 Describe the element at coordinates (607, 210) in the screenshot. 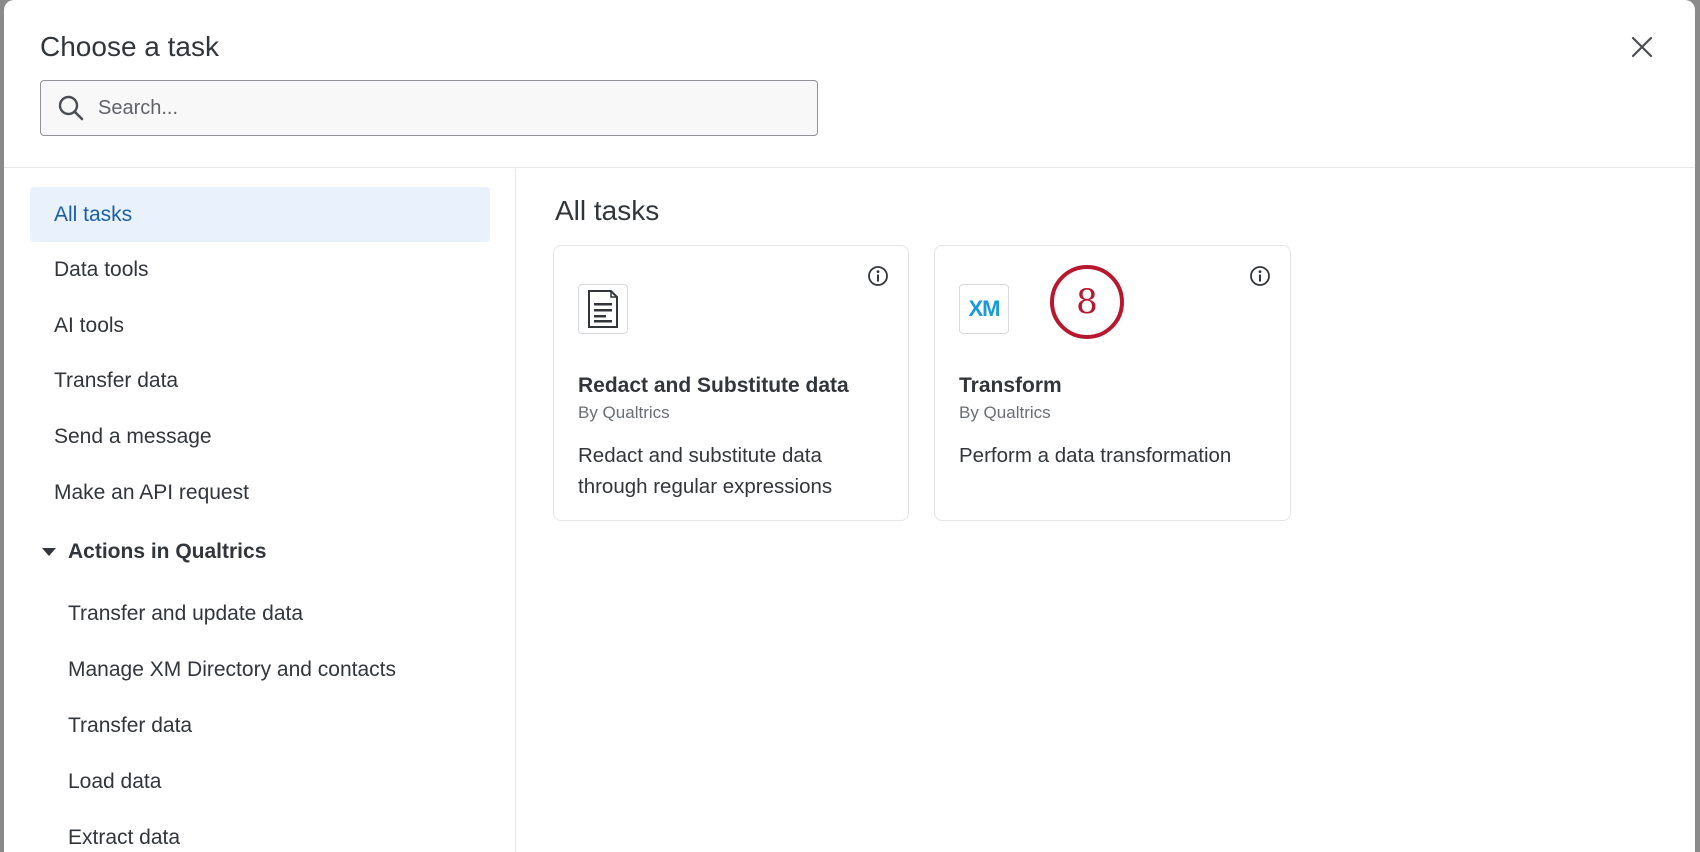

I see `section-title: All tasks` at that location.